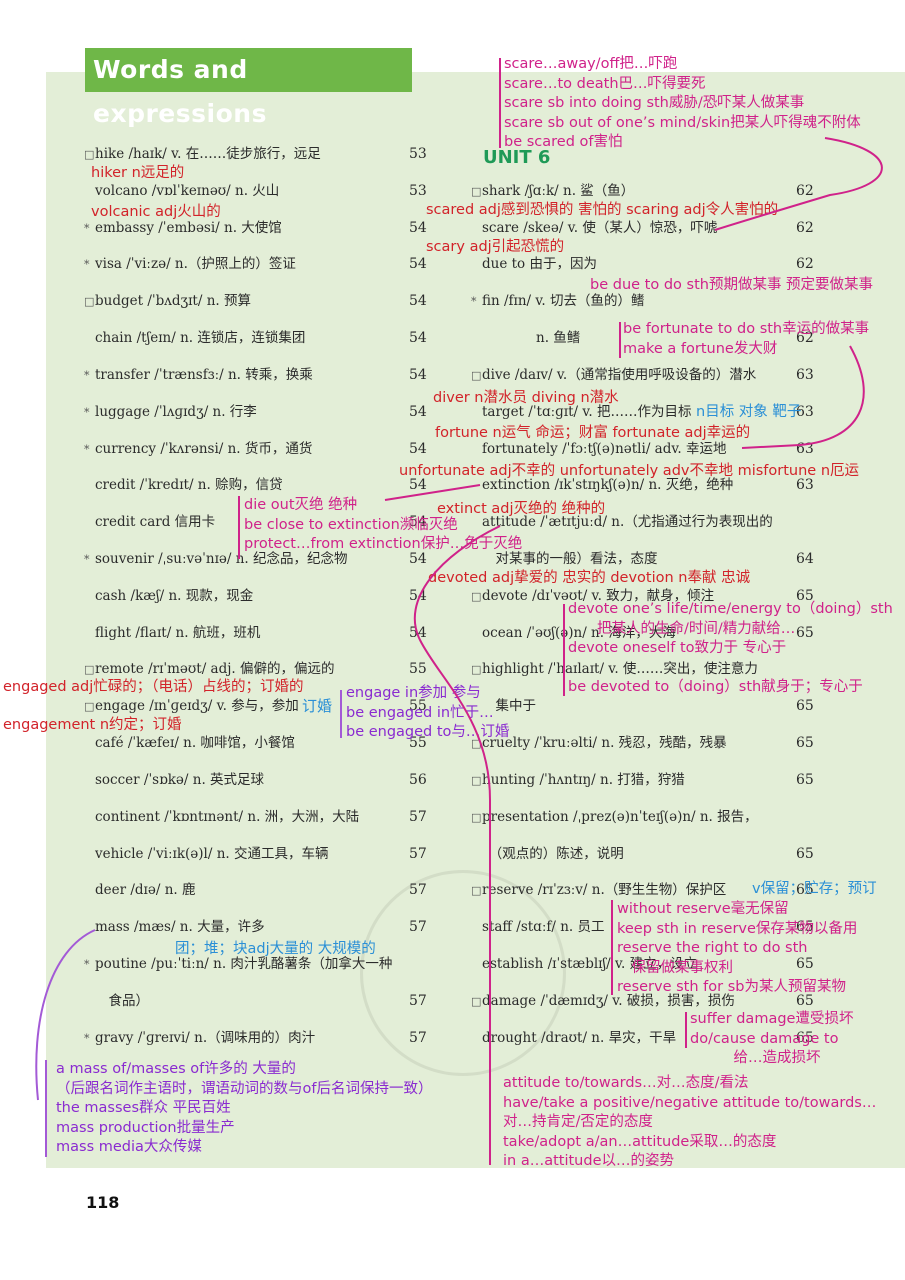 The width and height of the screenshot is (905, 1280). Describe the element at coordinates (194, 338) in the screenshot. I see `word-entry: chain /tʃeɪn/ n. 连锁店，连锁集团` at that location.